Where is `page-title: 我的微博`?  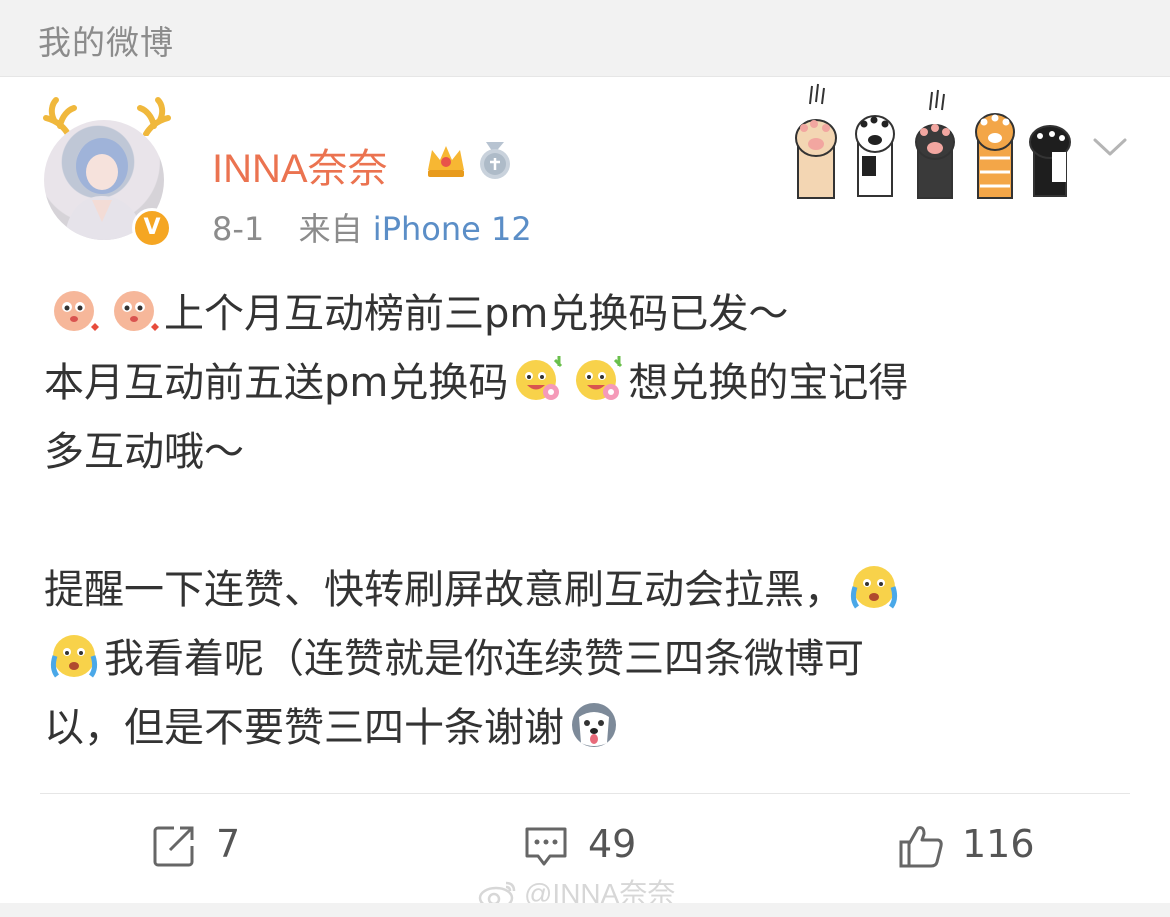
page-title: 我的微博 is located at coordinates (106, 42).